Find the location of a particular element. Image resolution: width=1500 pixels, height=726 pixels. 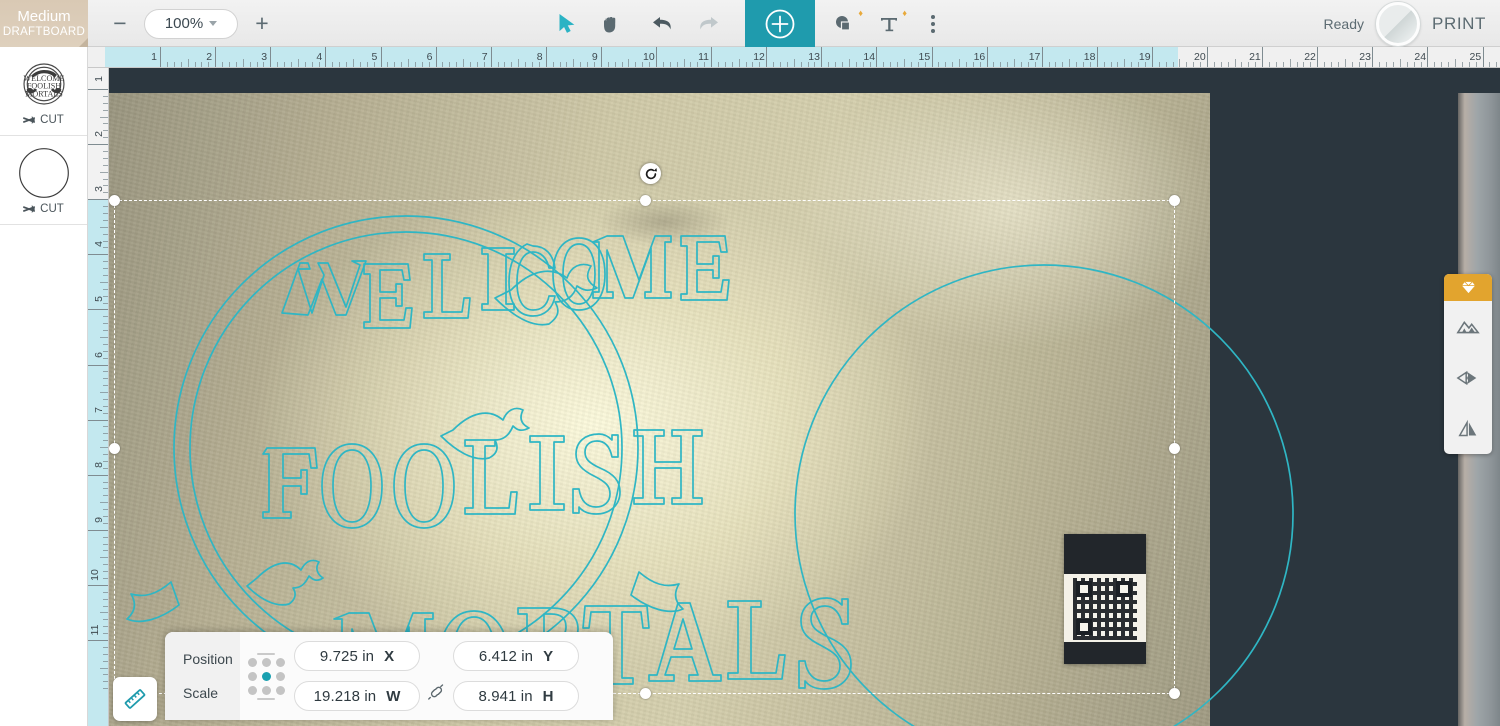

print-dial-button is located at coordinates (1398, 23).